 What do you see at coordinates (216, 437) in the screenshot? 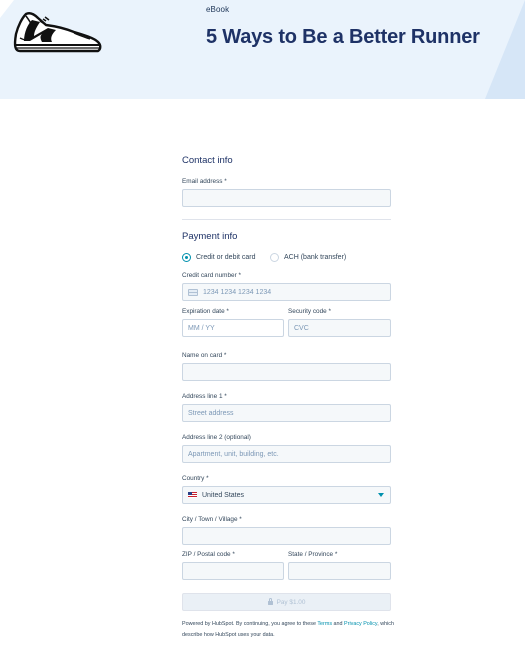
I see `address-line2-label: Address line 2 (optional)` at bounding box center [216, 437].